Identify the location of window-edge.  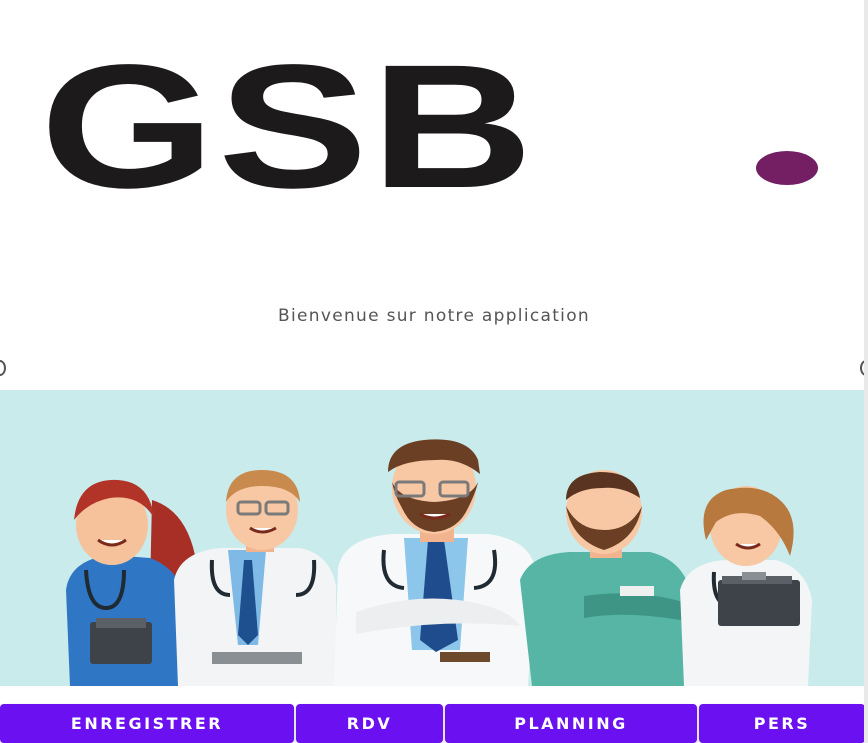
(866, 371).